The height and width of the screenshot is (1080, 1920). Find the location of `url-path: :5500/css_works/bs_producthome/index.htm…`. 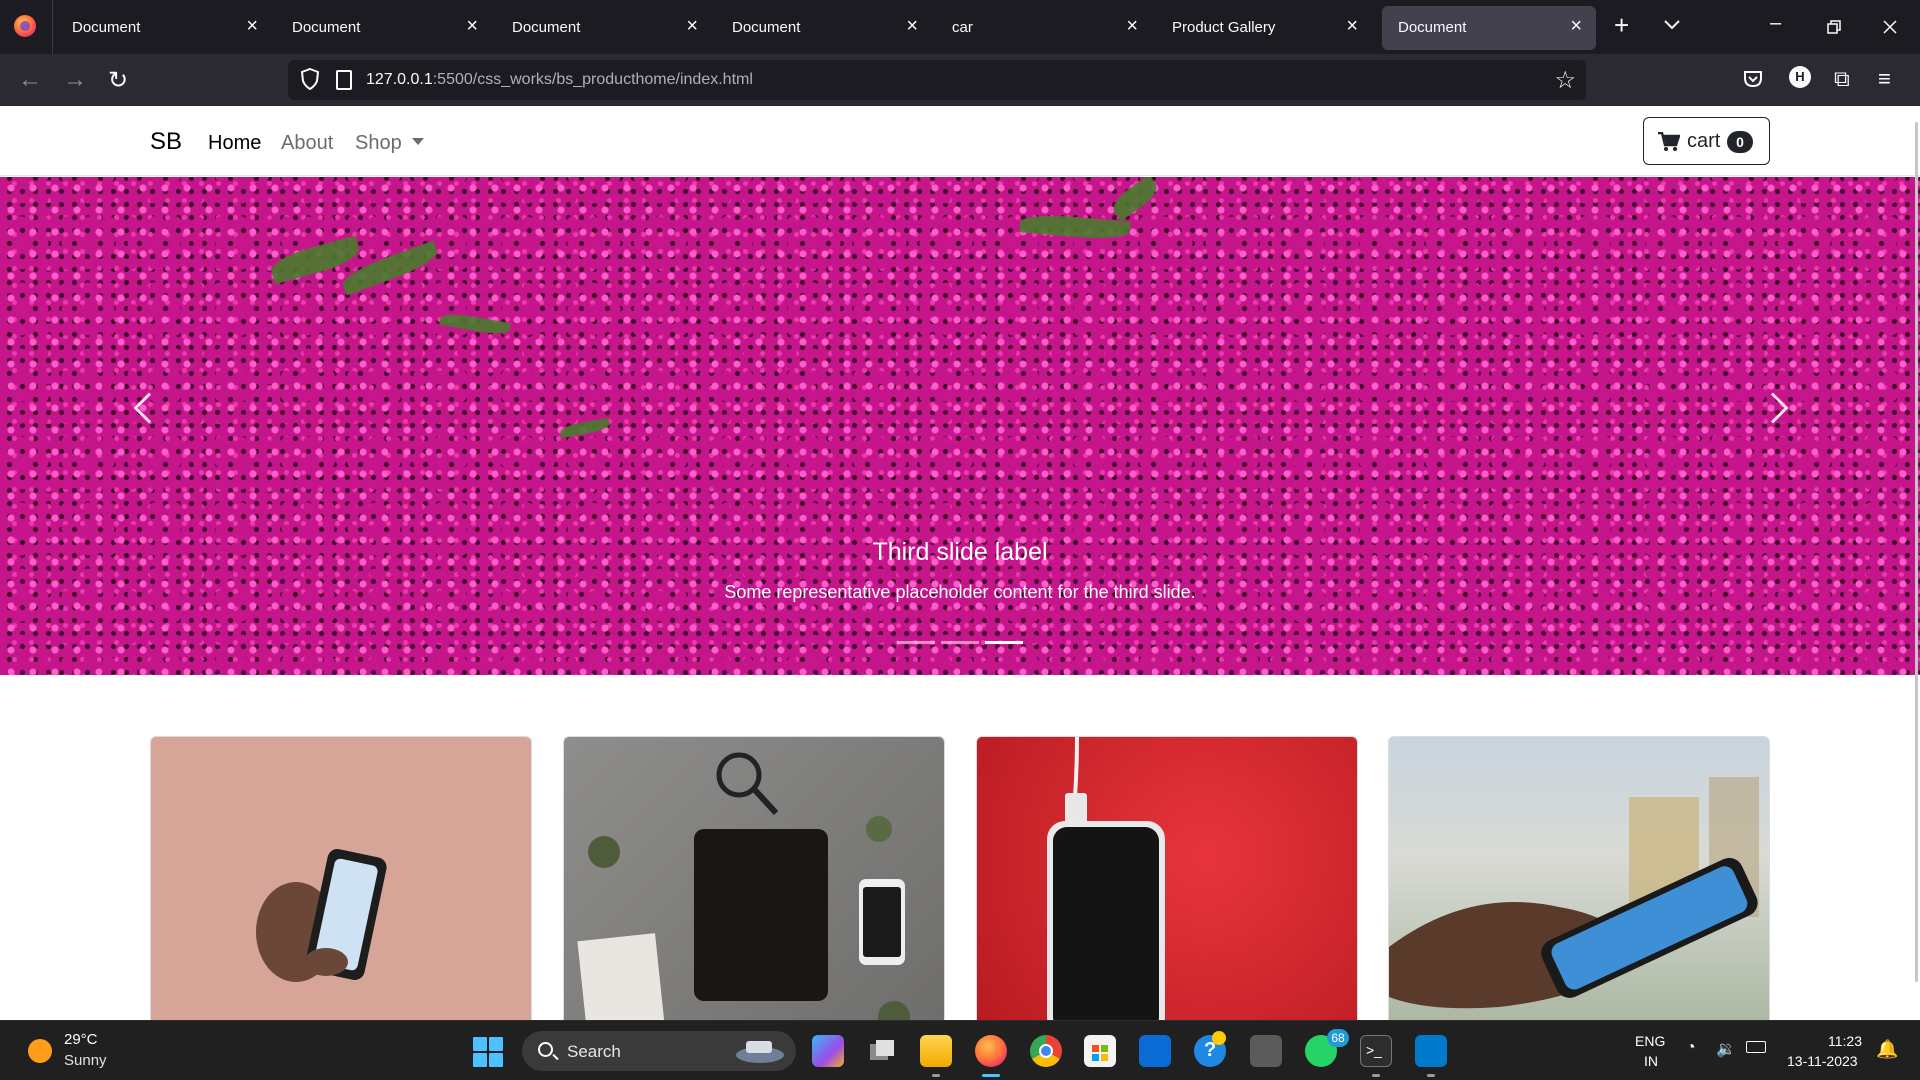

url-path: :5500/css_works/bs_producthome/index.htm… is located at coordinates (592, 79).